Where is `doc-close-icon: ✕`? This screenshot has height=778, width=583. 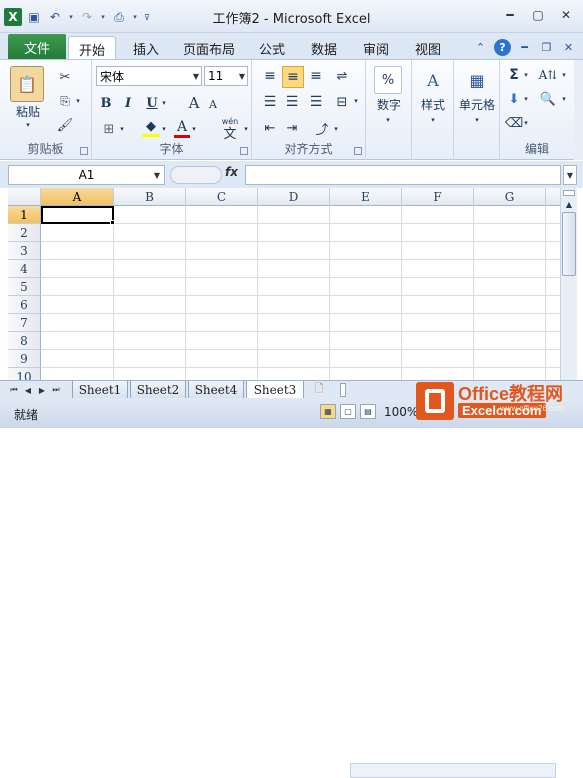
doc-close-icon: ✕ is located at coordinates (568, 47).